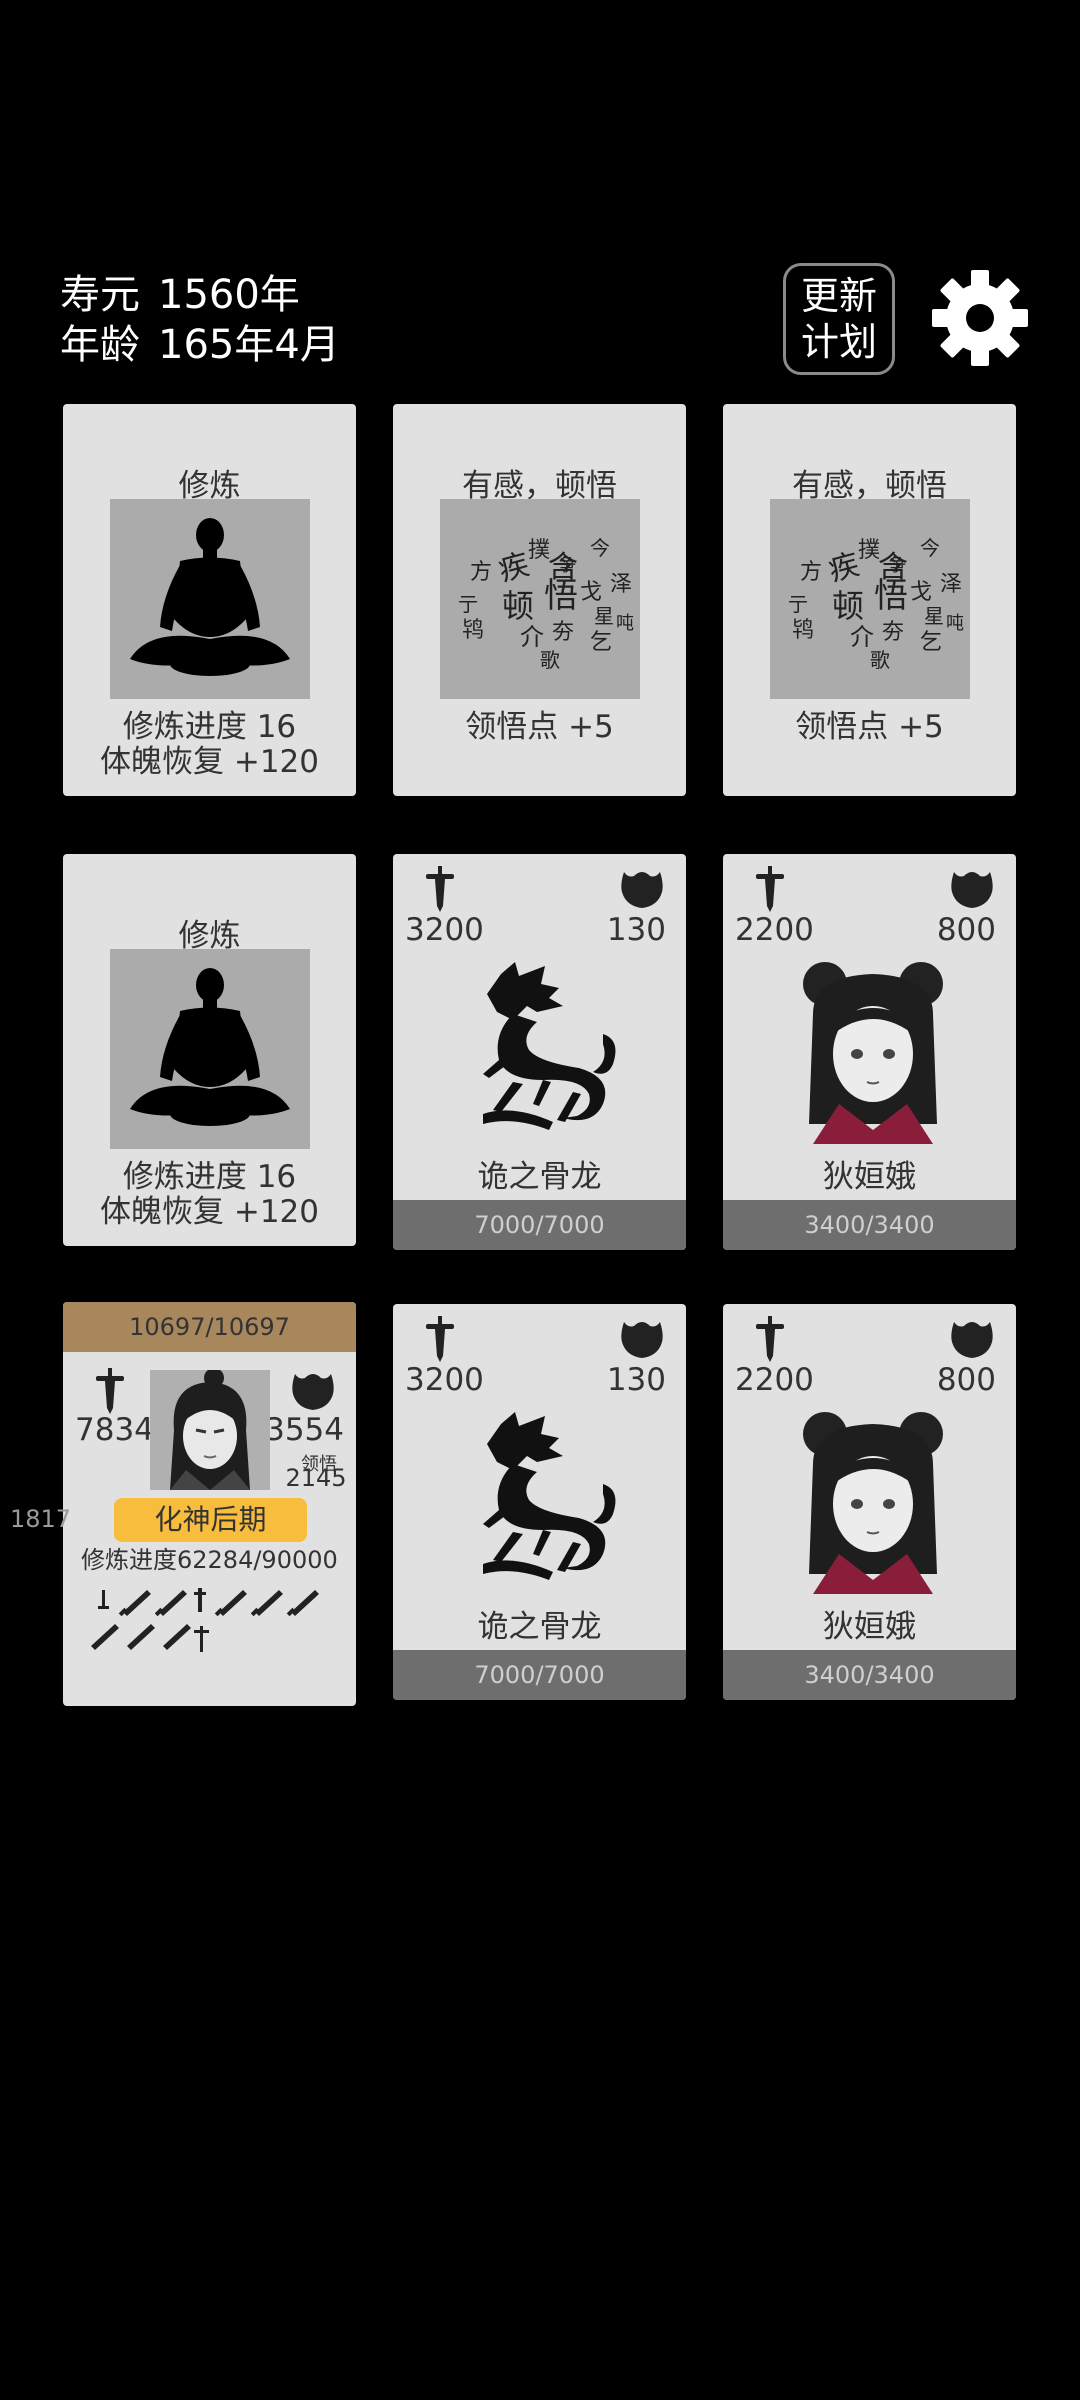  What do you see at coordinates (100, 345) in the screenshot?
I see `age-label: 年龄` at bounding box center [100, 345].